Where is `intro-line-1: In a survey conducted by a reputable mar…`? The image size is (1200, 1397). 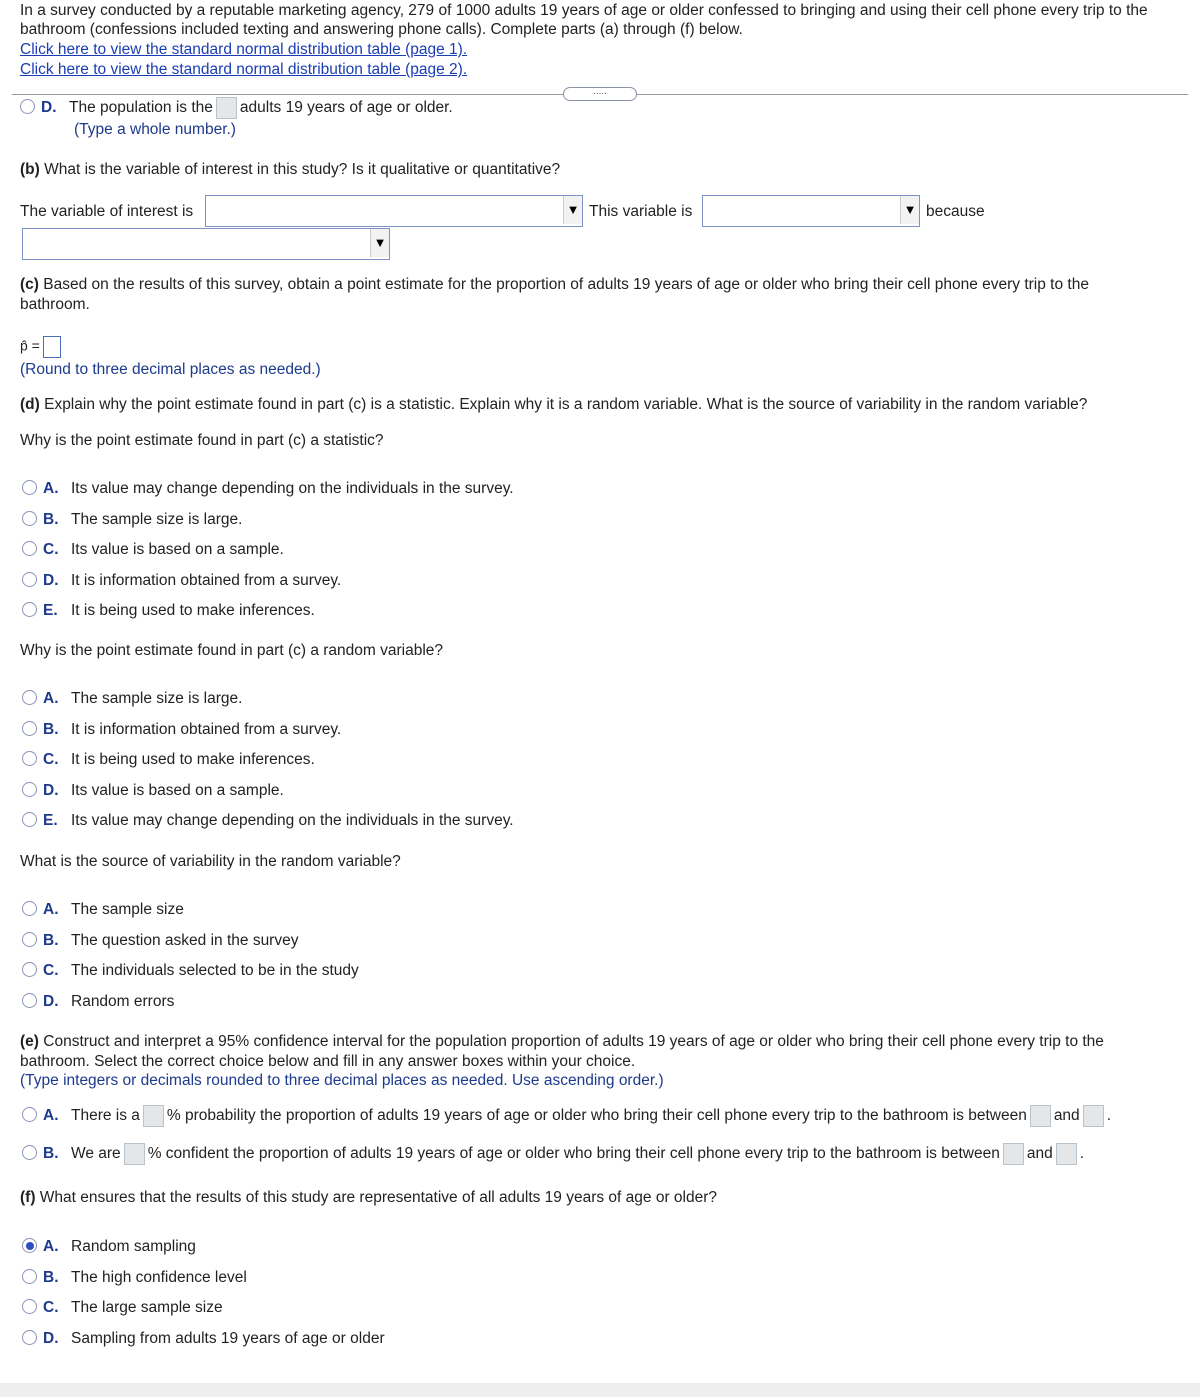 intro-line-1: In a survey conducted by a reputable mar… is located at coordinates (584, 10).